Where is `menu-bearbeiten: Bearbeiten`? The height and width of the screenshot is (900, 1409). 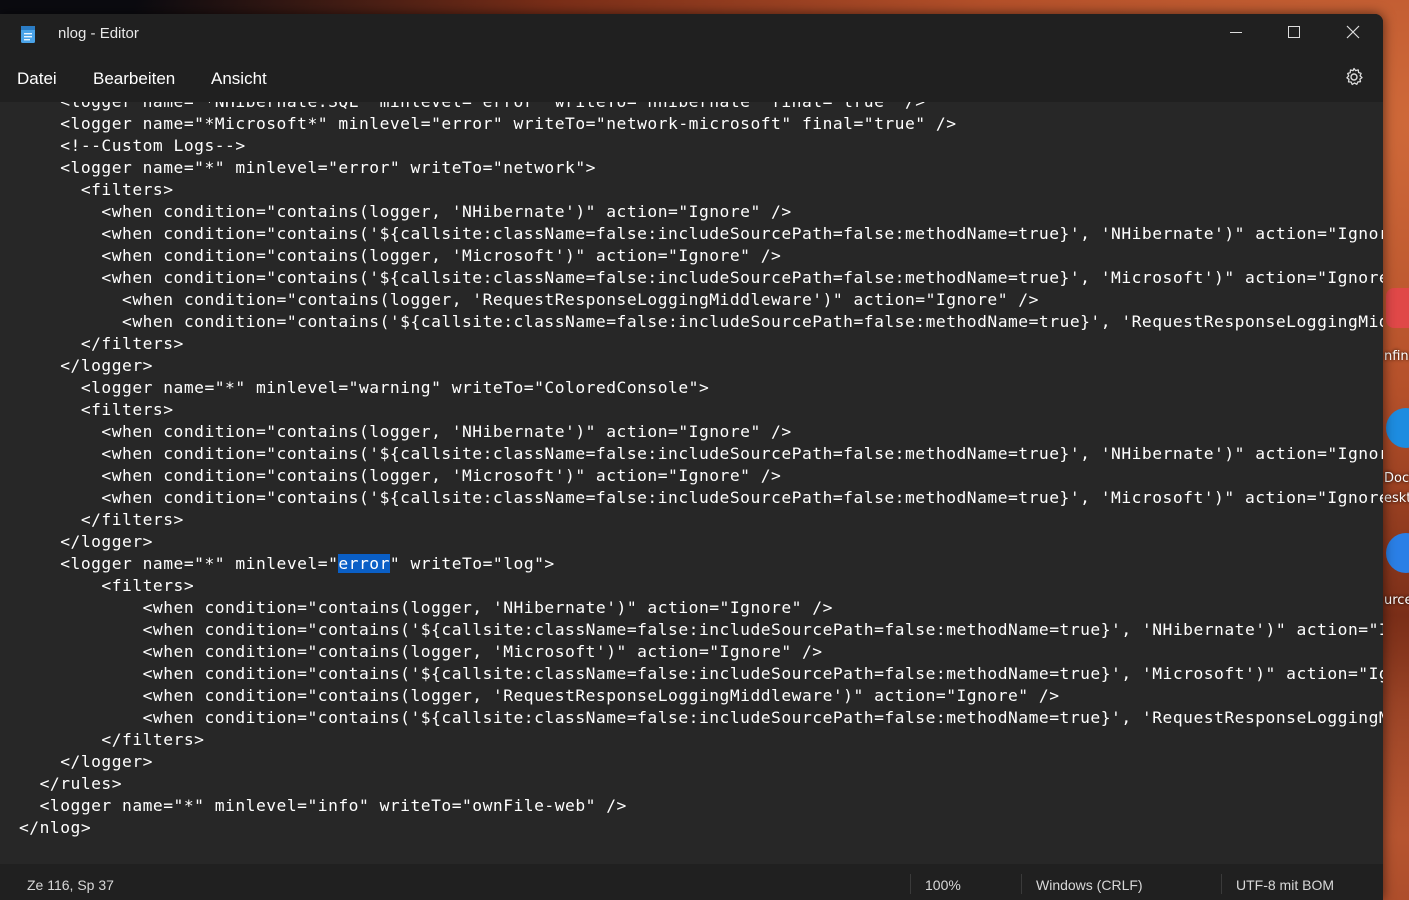
menu-bearbeiten: Bearbeiten is located at coordinates (134, 79).